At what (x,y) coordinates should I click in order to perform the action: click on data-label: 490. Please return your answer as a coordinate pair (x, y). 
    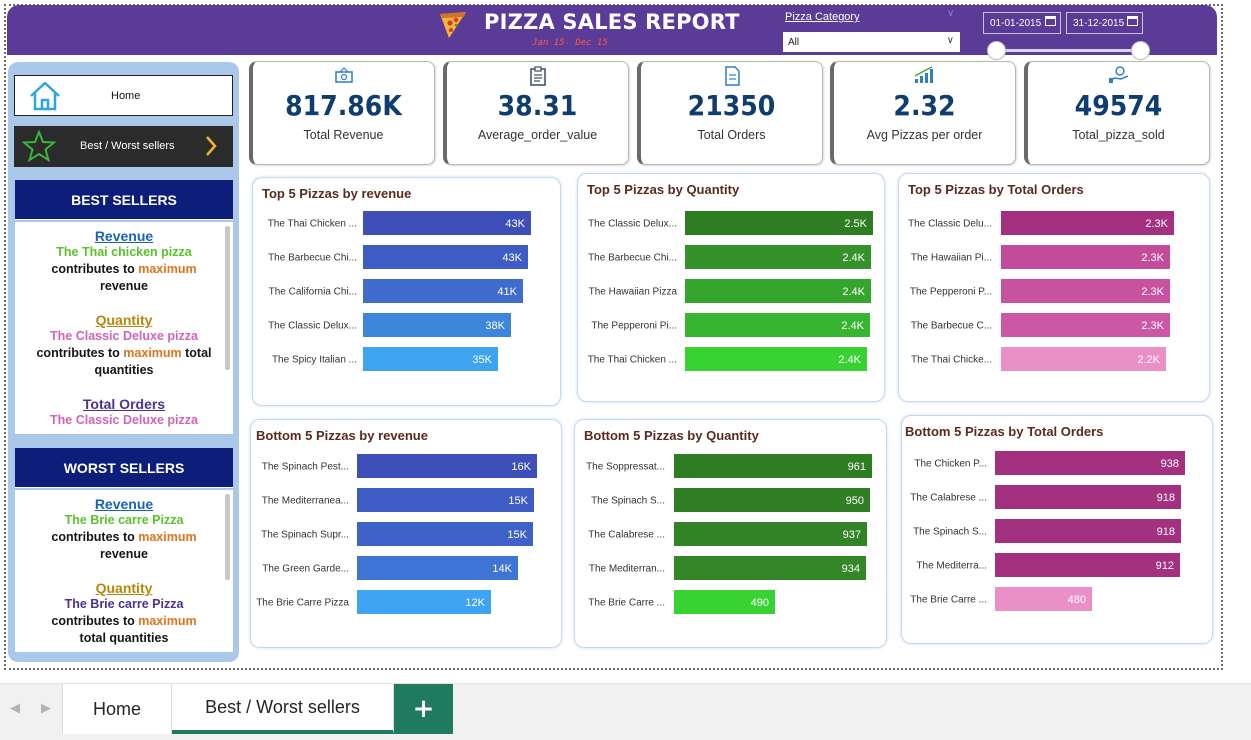
    Looking at the image, I should click on (760, 603).